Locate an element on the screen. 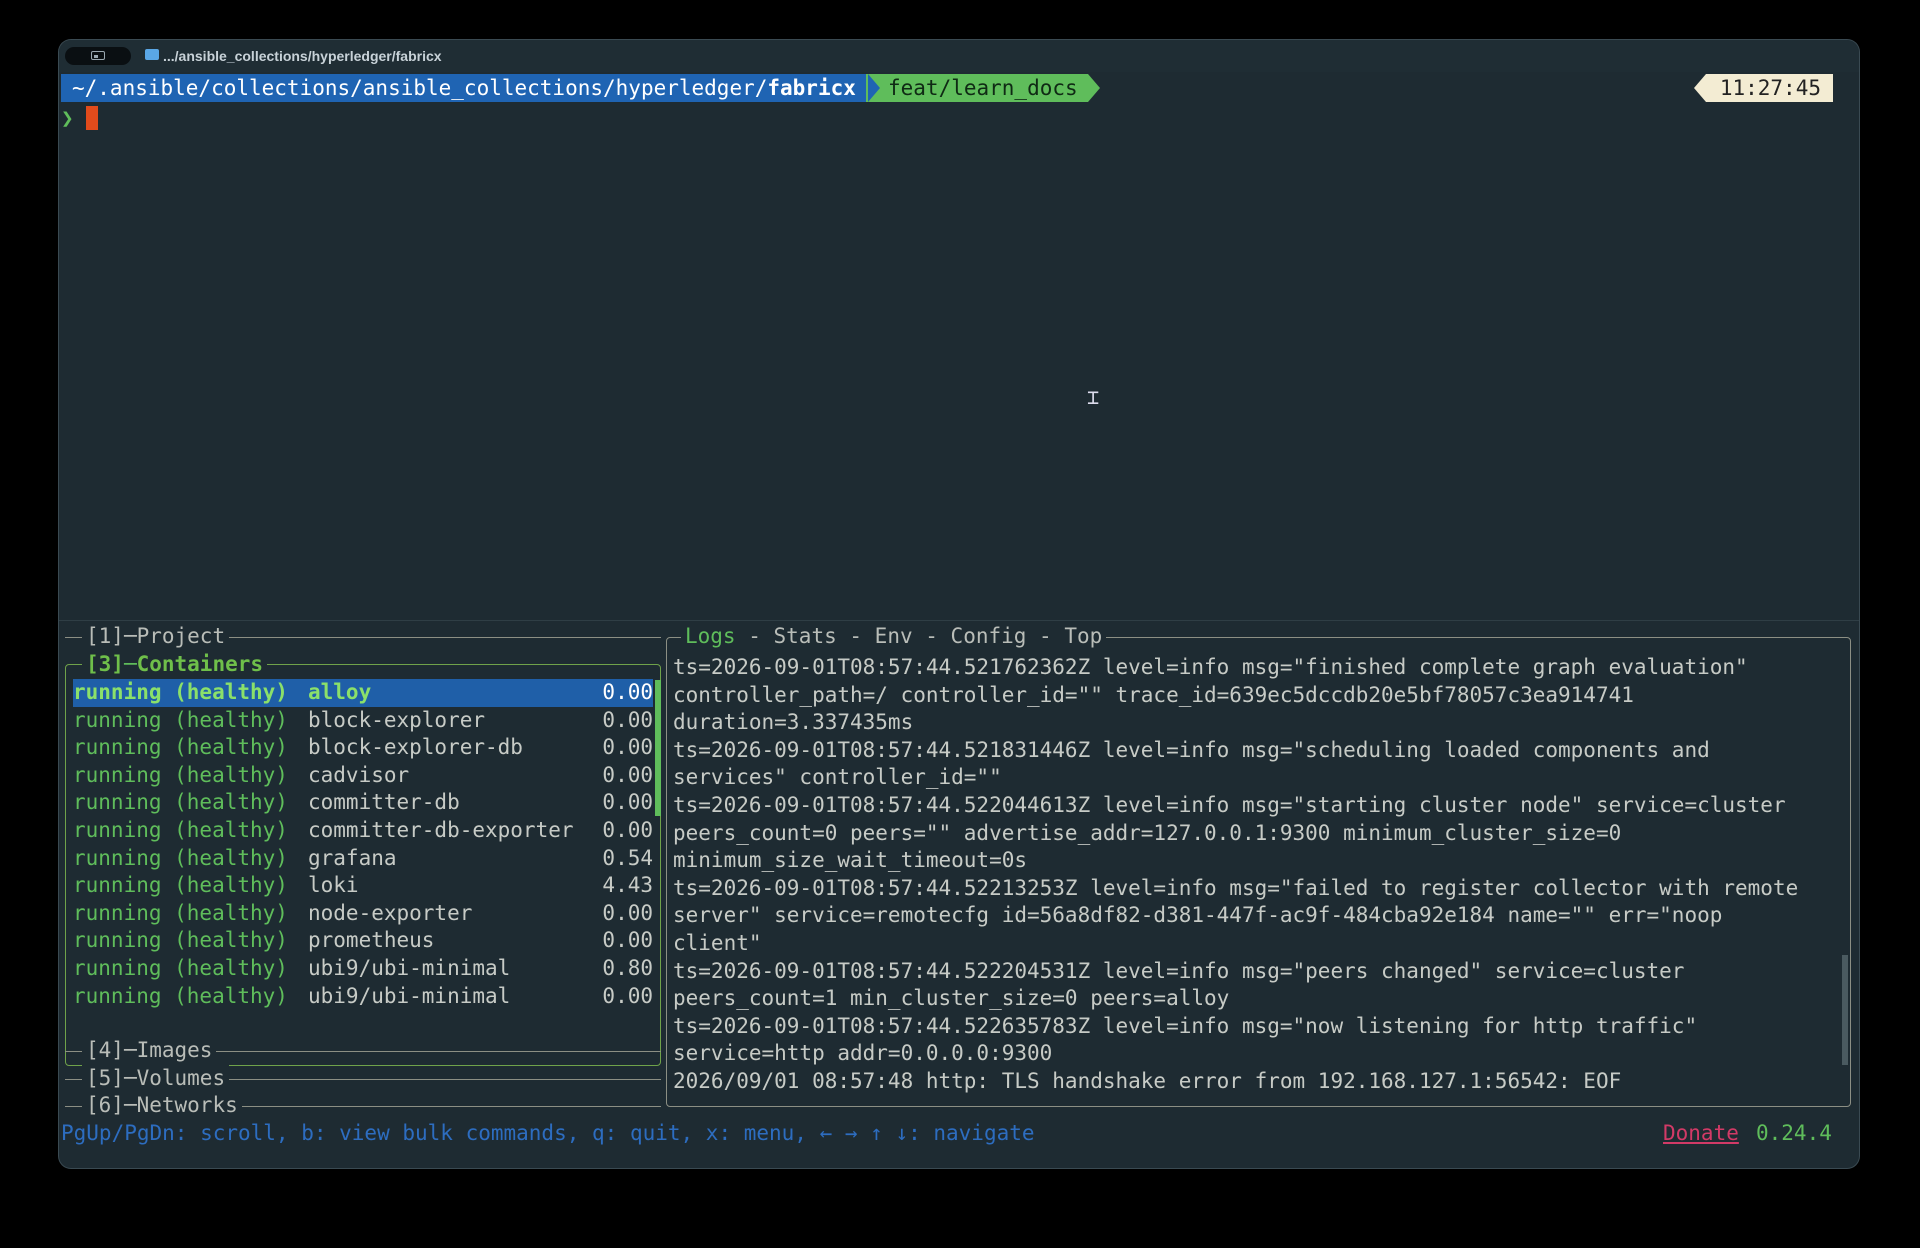  container-row: running (healthy) block-explorer-db 0.00 is located at coordinates (363, 748).